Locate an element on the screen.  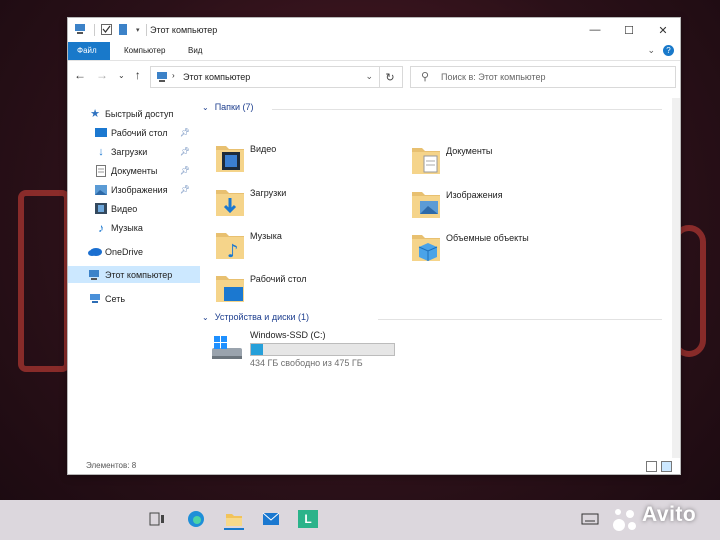
folder-item: Изображения is located at coordinates (456, 204).